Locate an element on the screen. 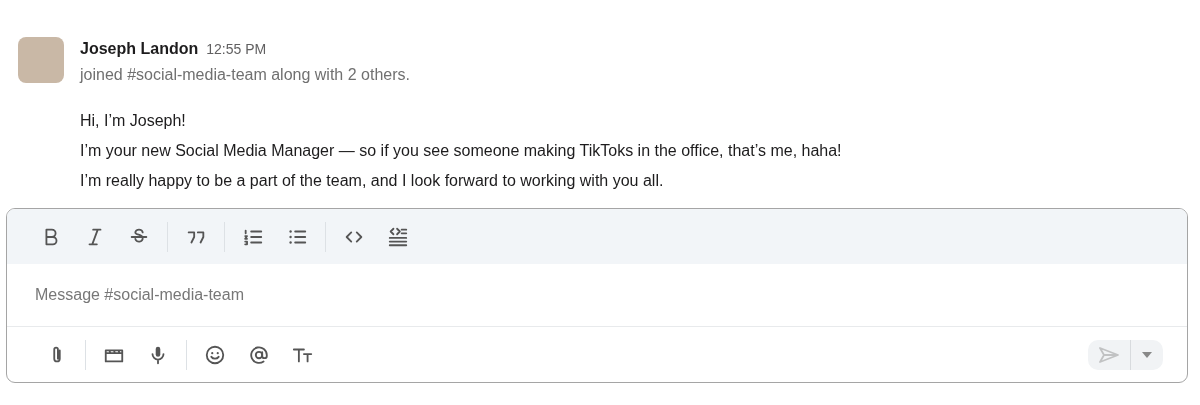  smiley-icon is located at coordinates (215, 354).